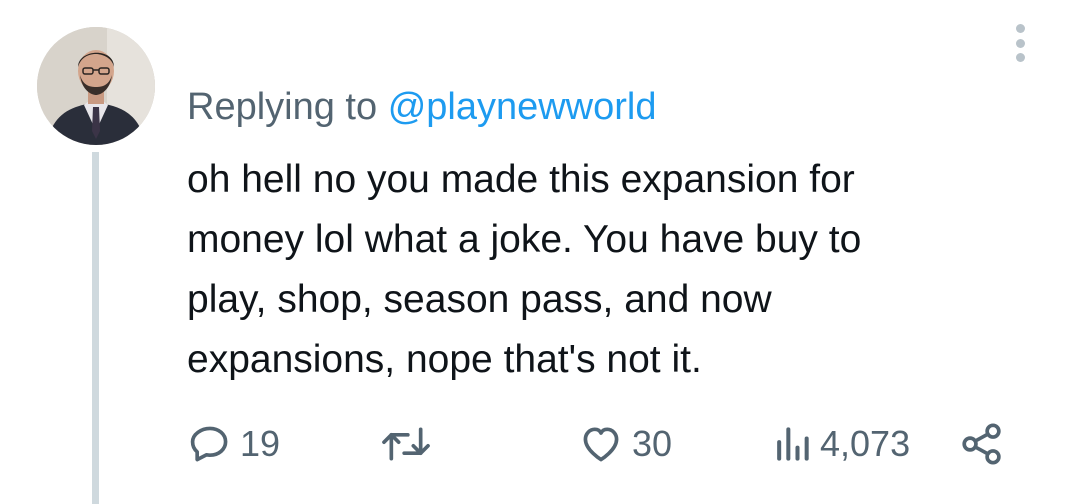  Describe the element at coordinates (522, 107) in the screenshot. I see `replied-user-handle: @playnewworld` at that location.